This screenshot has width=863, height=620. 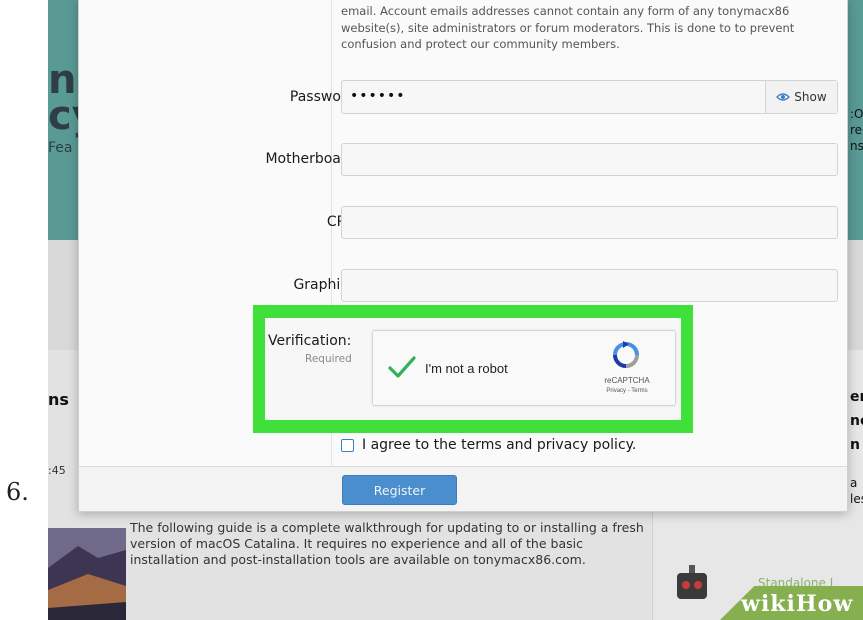 What do you see at coordinates (856, 130) in the screenshot?
I see `background-right-text: re` at bounding box center [856, 130].